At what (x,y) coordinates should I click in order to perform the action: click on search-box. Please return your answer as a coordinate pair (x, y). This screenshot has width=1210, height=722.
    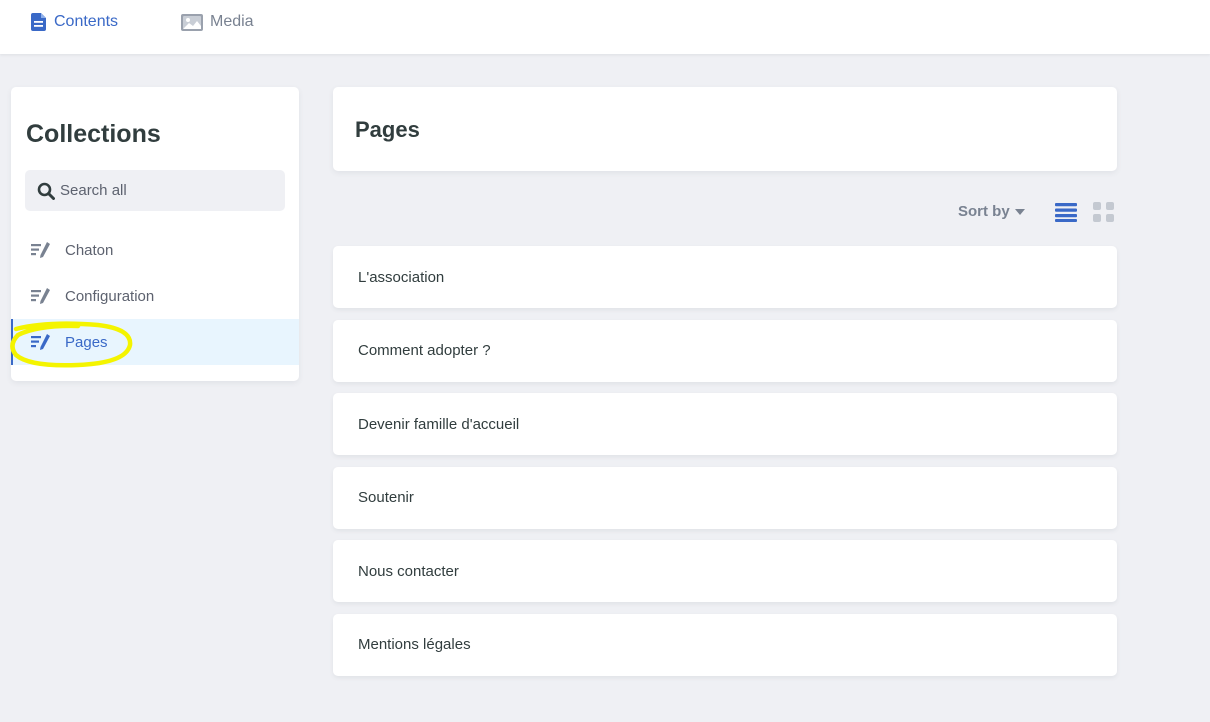
    Looking at the image, I should click on (155, 190).